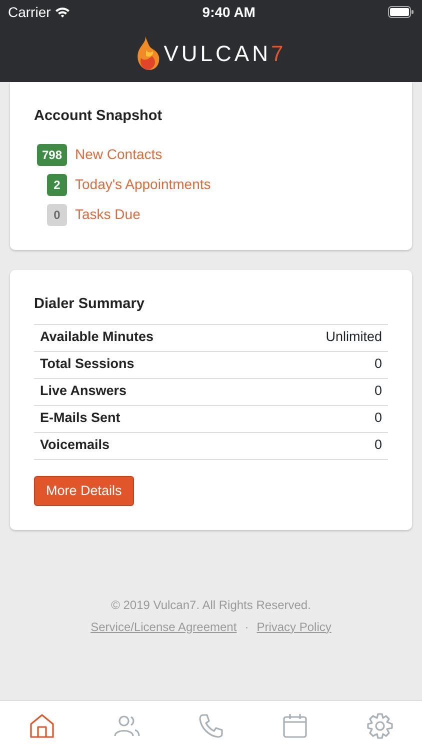 This screenshot has width=422, height=750. What do you see at coordinates (75, 445) in the screenshot?
I see `row-label: Voicemails` at bounding box center [75, 445].